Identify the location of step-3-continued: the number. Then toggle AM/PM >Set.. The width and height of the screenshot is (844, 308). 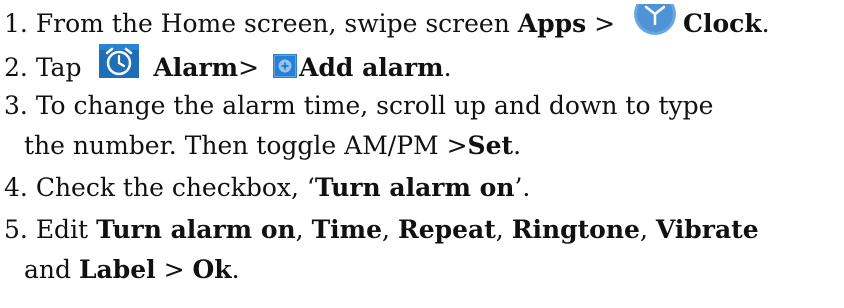
(273, 145).